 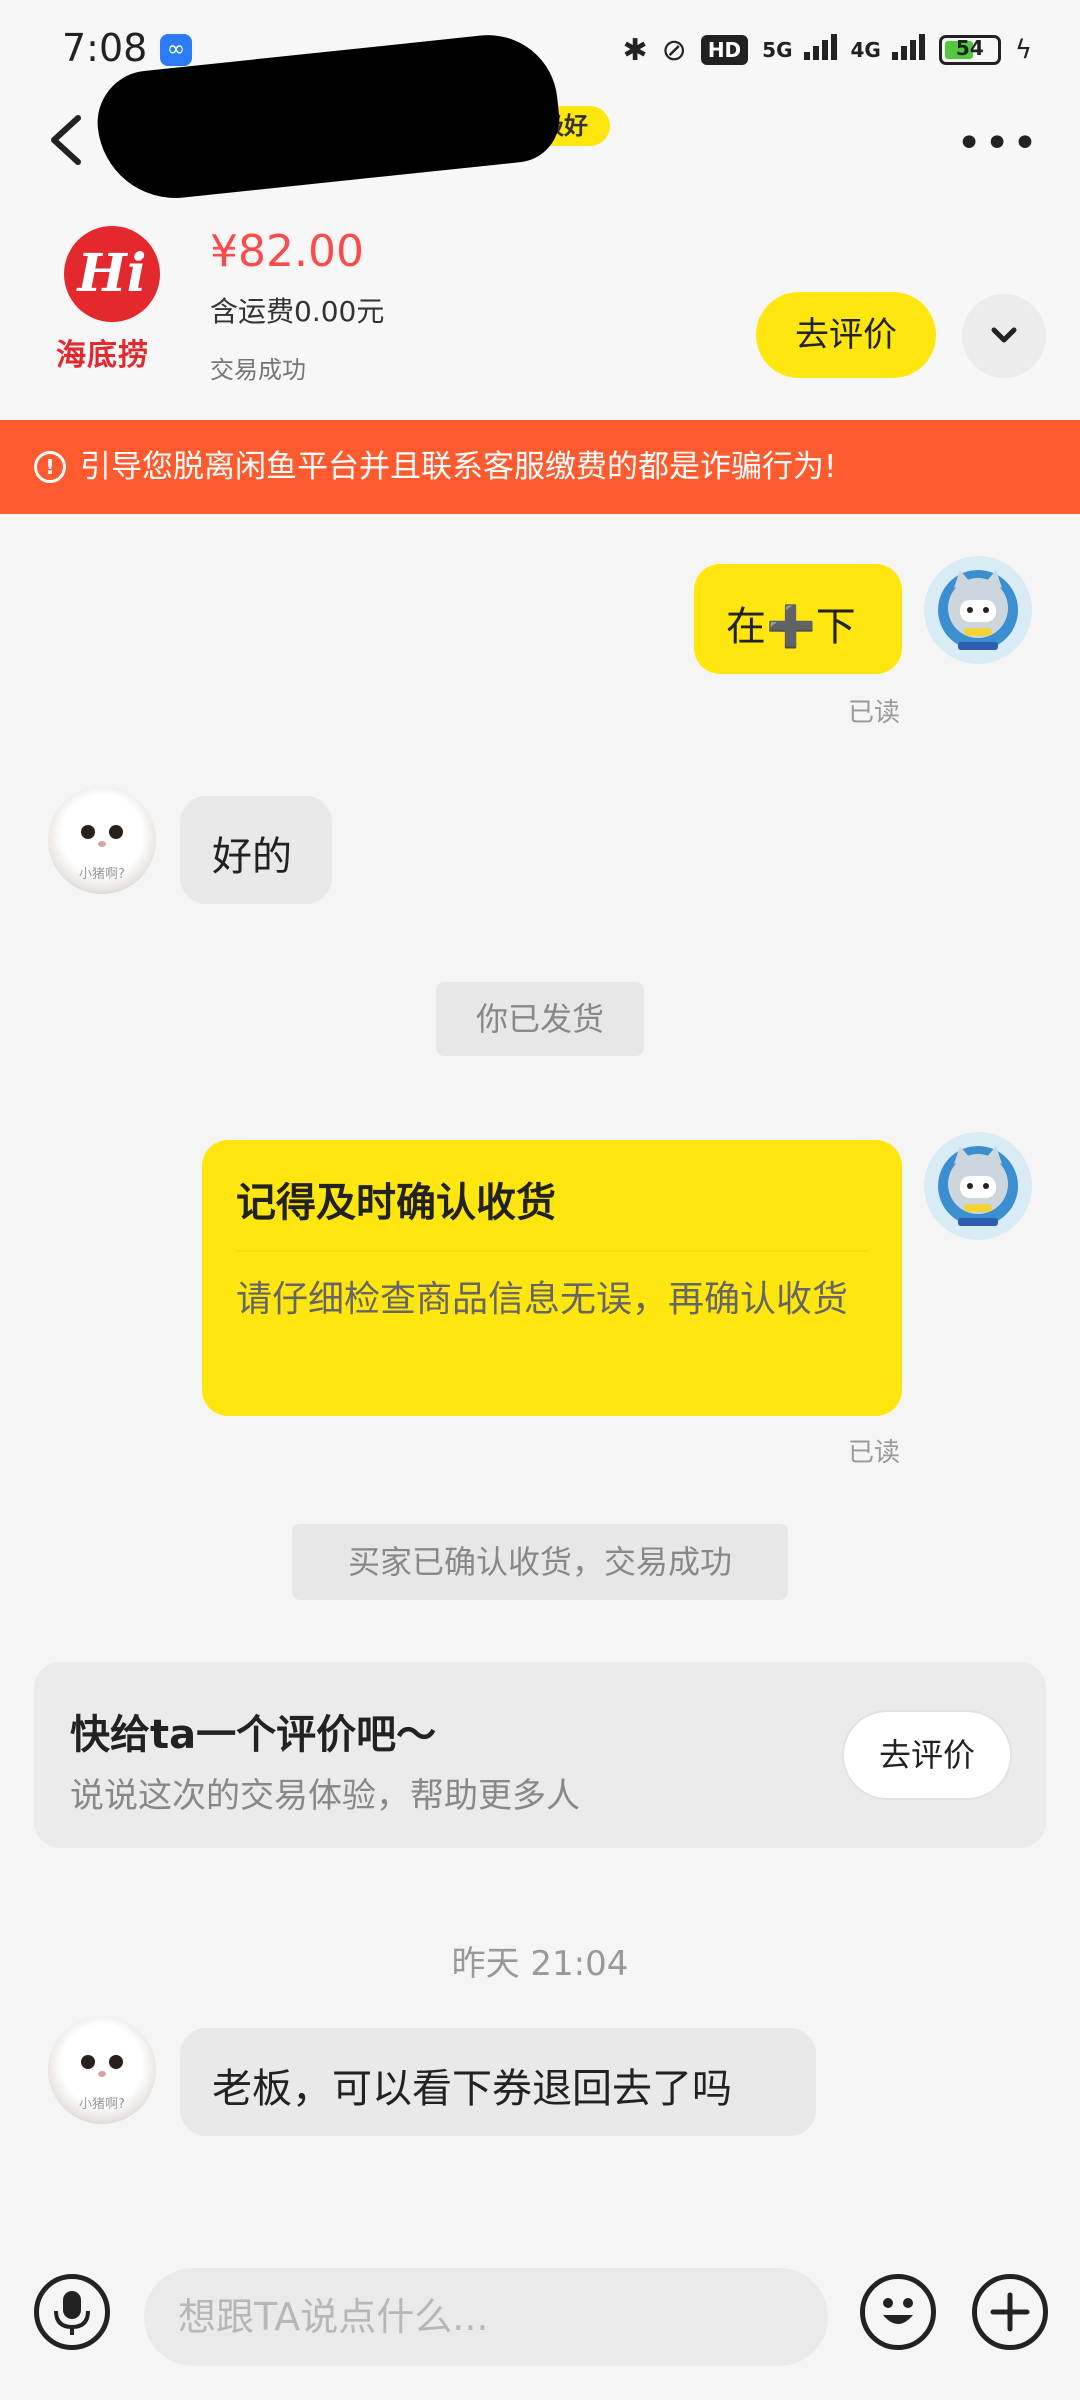 What do you see at coordinates (540, 1562) in the screenshot?
I see `system-message: 买家已确认收货，交易成功` at bounding box center [540, 1562].